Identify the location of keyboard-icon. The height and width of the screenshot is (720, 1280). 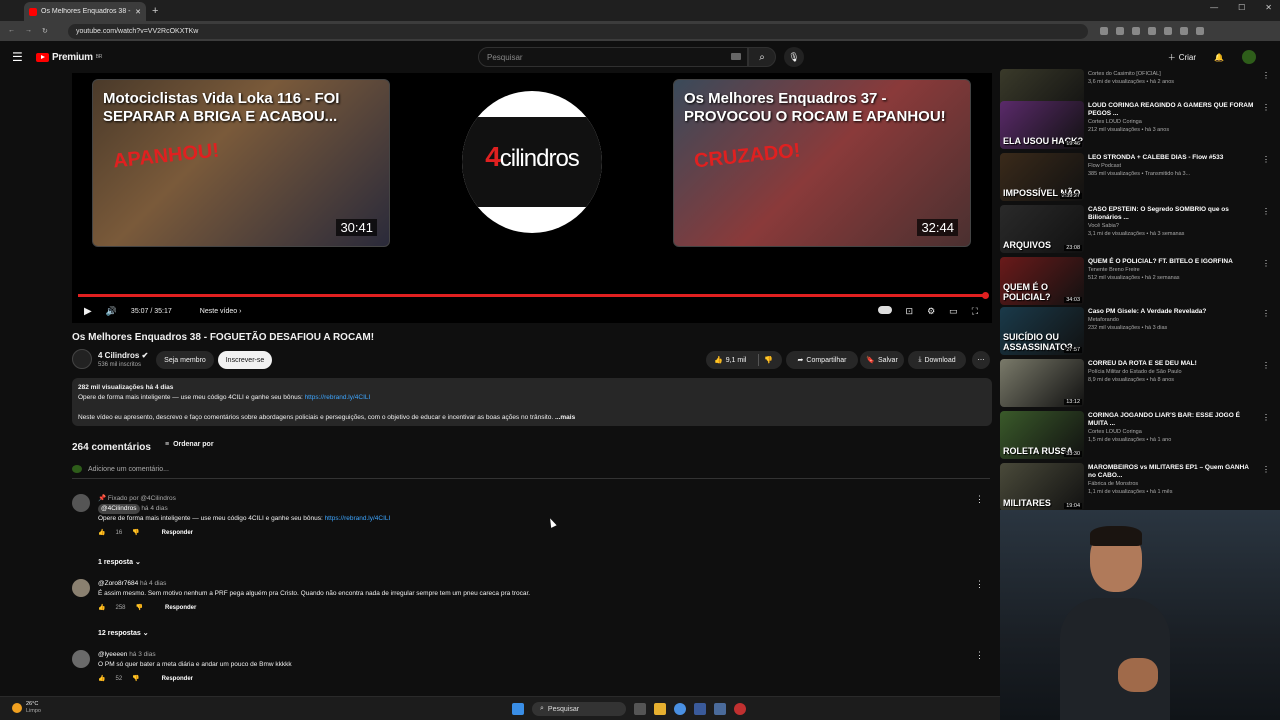
(736, 56).